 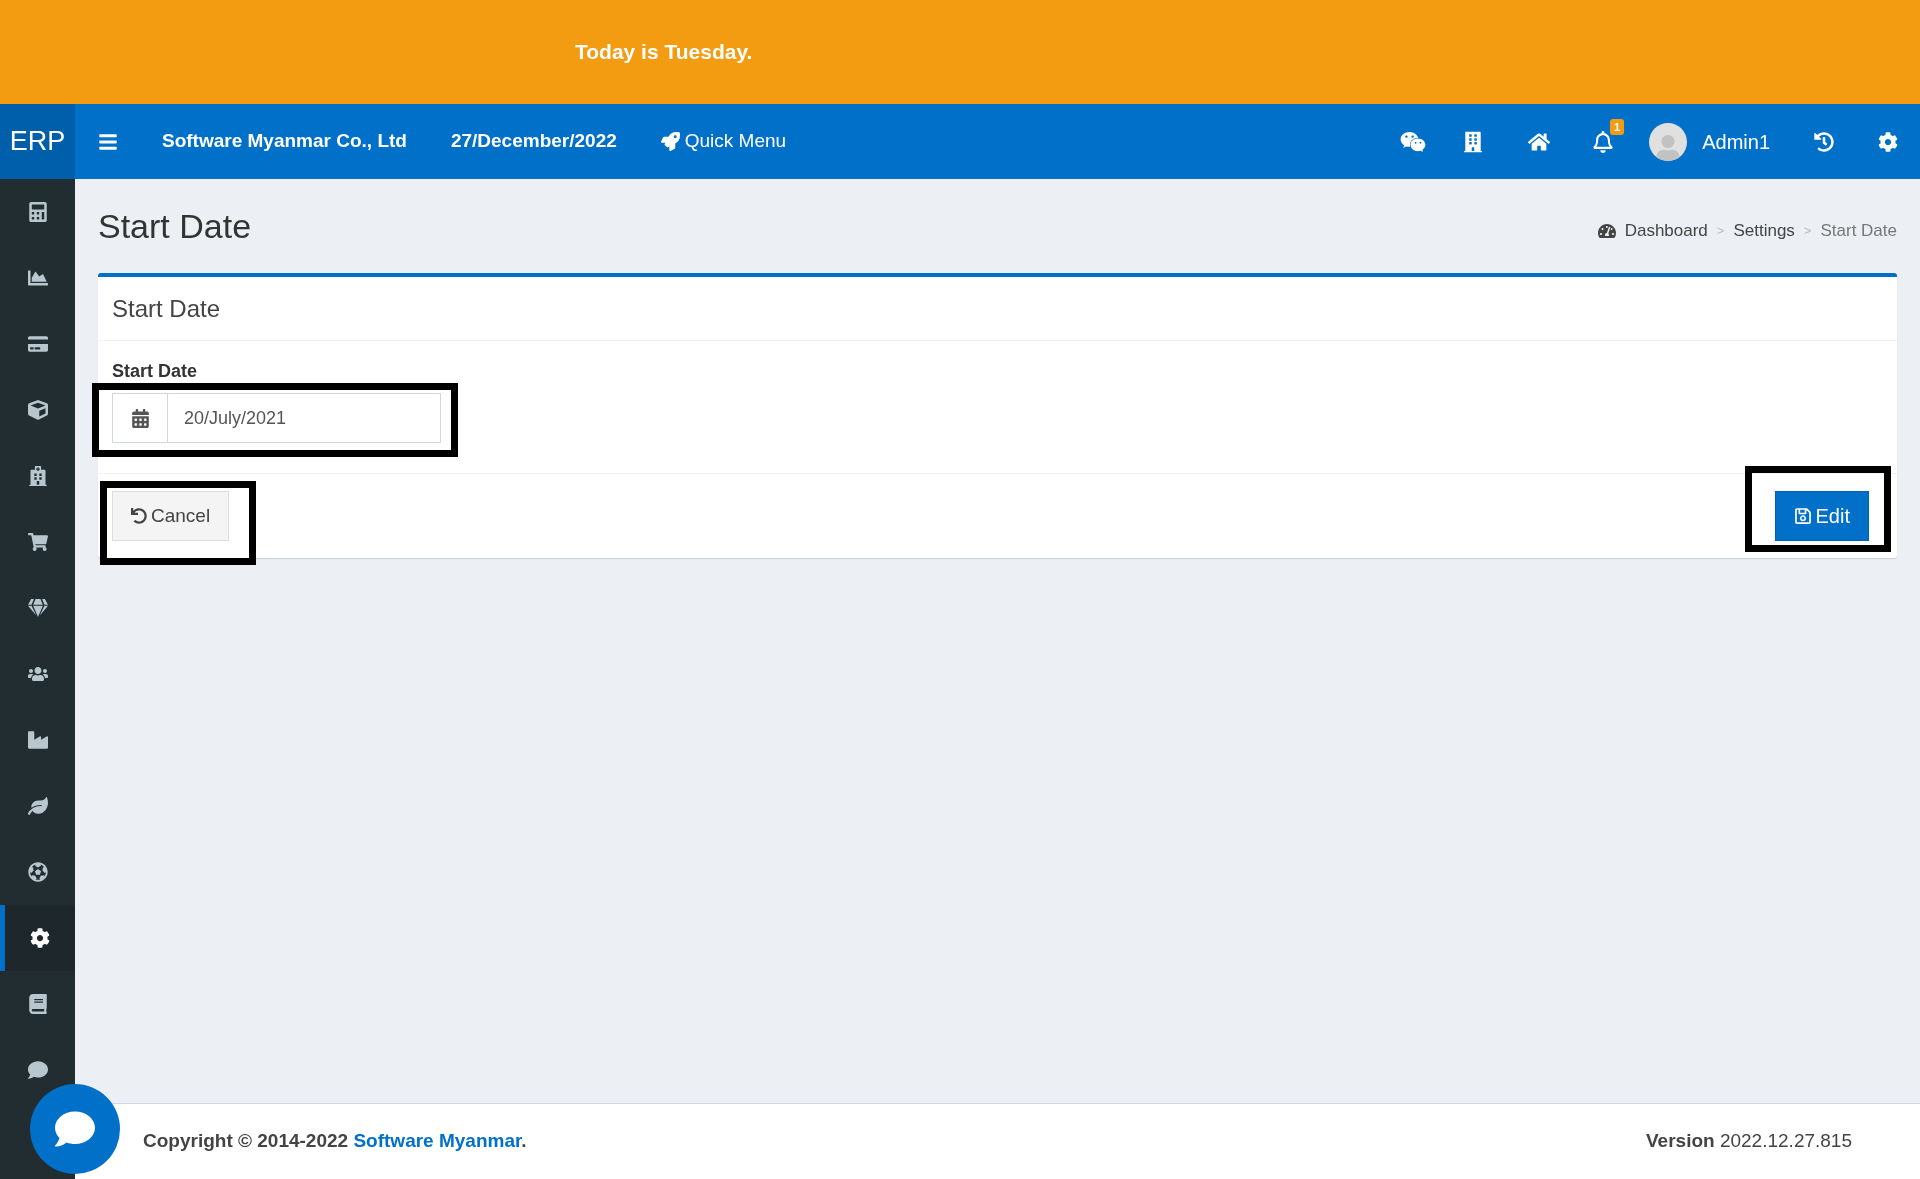 What do you see at coordinates (1736, 141) in the screenshot?
I see `user-name: Admin1` at bounding box center [1736, 141].